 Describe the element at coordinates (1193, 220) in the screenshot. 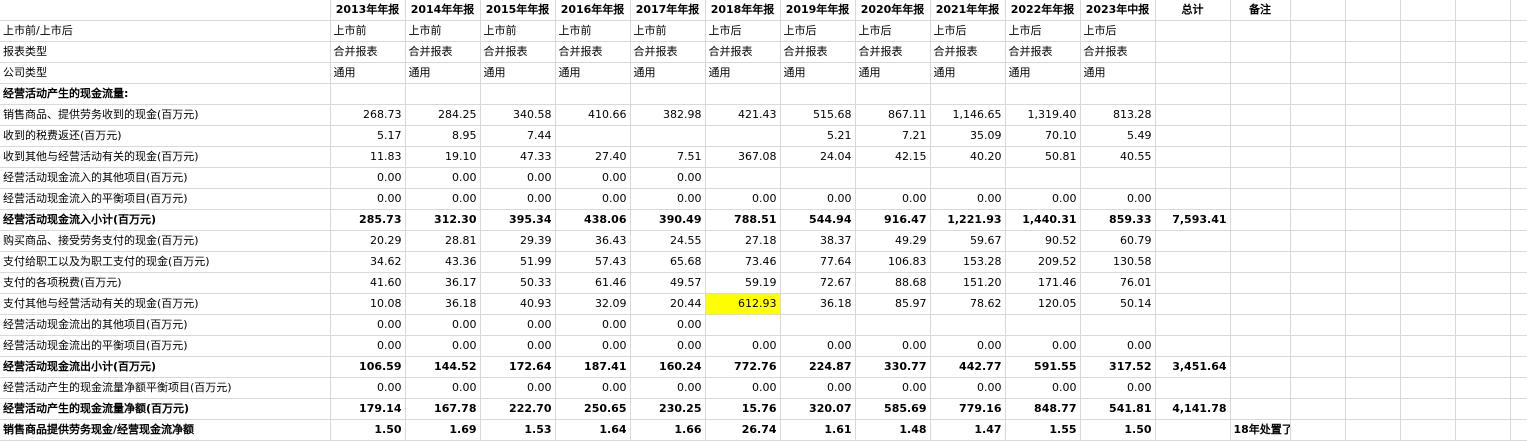

I see `total-cell: 7,593.41` at that location.